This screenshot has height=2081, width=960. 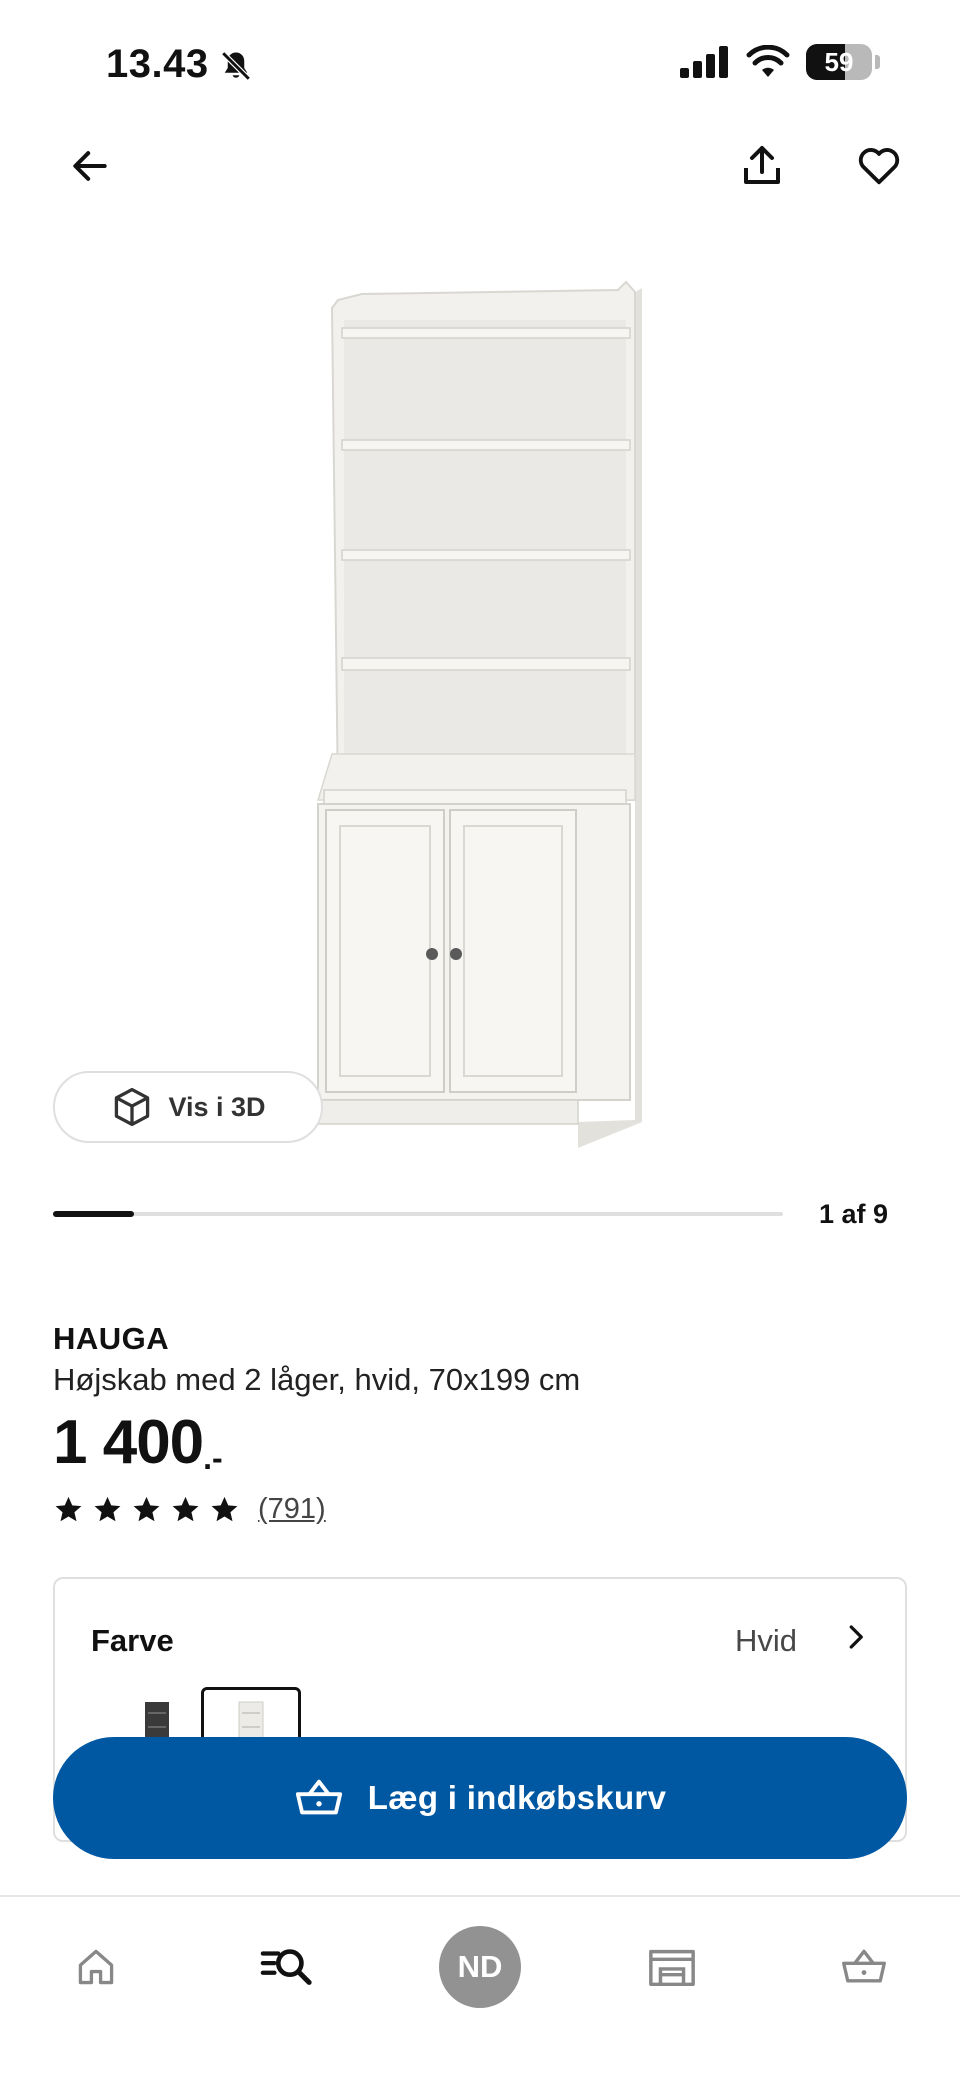 I want to click on color-chevron-button, so click(x=855, y=1637).